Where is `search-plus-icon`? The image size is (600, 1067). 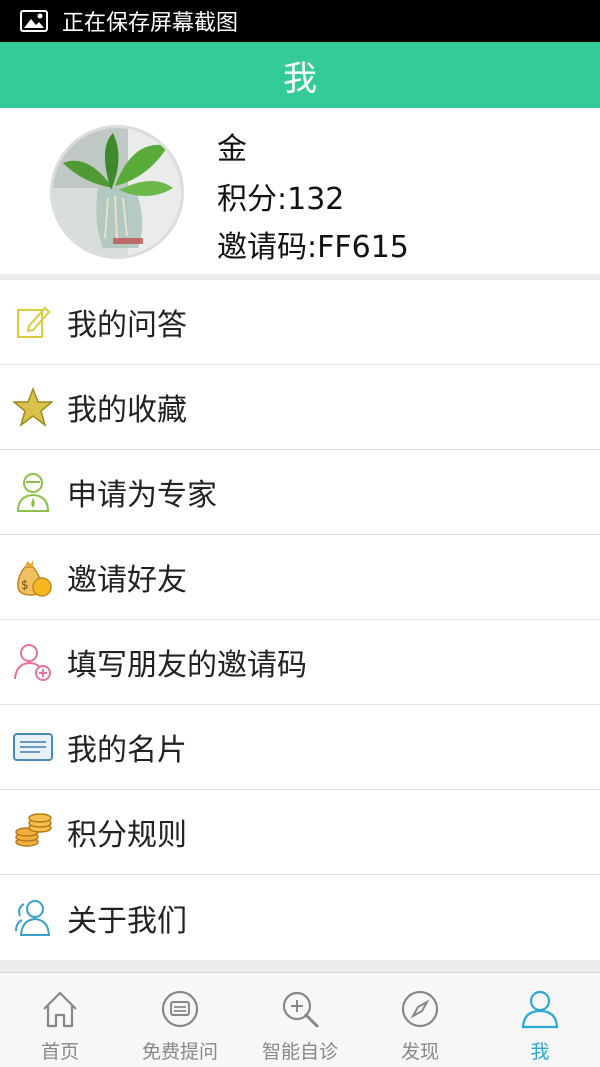 search-plus-icon is located at coordinates (300, 1009).